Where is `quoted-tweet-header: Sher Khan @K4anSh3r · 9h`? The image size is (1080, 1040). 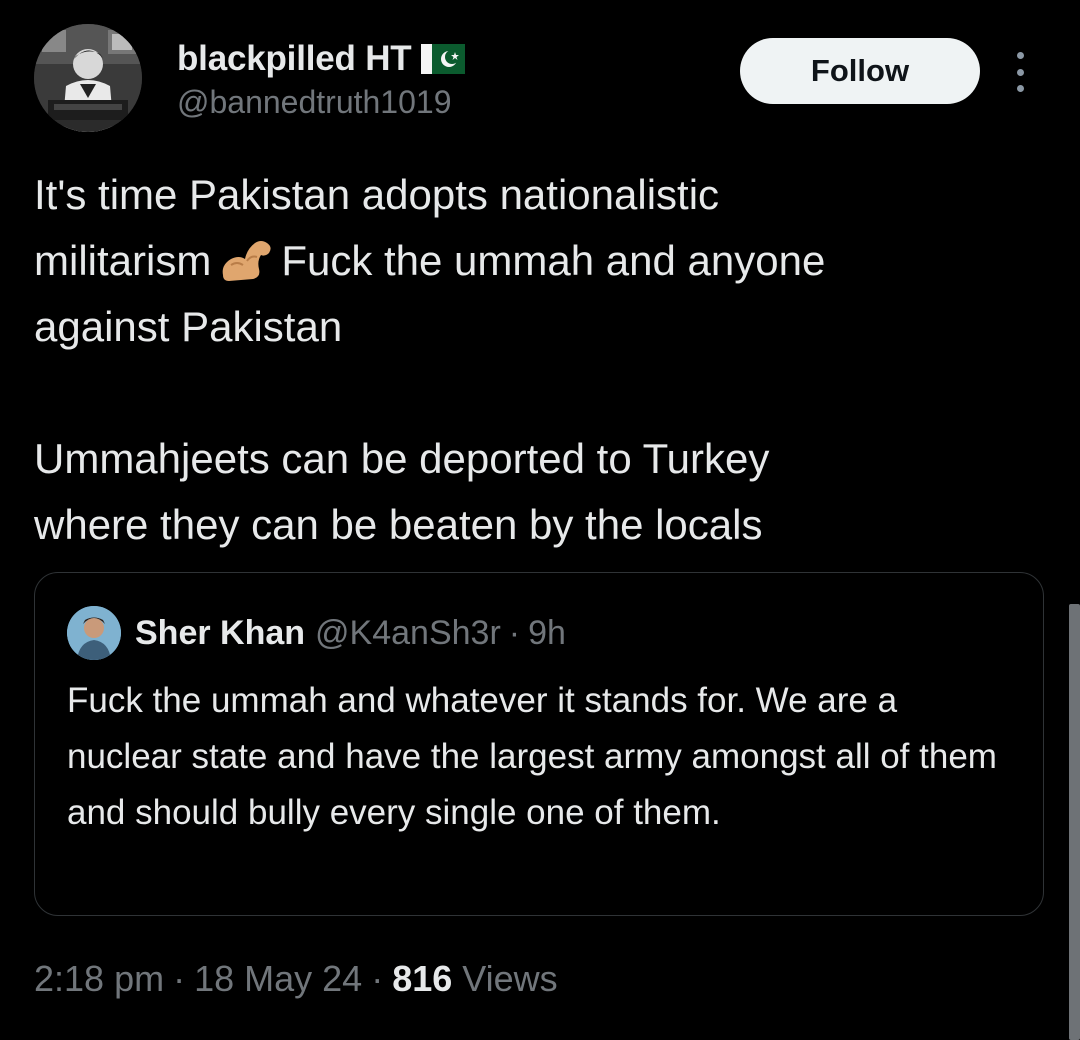
quoted-tweet-header: Sher Khan @K4anSh3r · 9h is located at coordinates (316, 633).